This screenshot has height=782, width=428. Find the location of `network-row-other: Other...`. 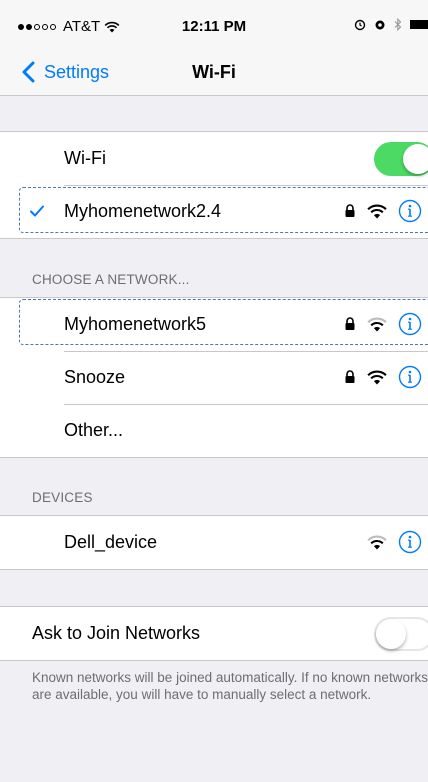

network-row-other: Other... is located at coordinates (214, 430).